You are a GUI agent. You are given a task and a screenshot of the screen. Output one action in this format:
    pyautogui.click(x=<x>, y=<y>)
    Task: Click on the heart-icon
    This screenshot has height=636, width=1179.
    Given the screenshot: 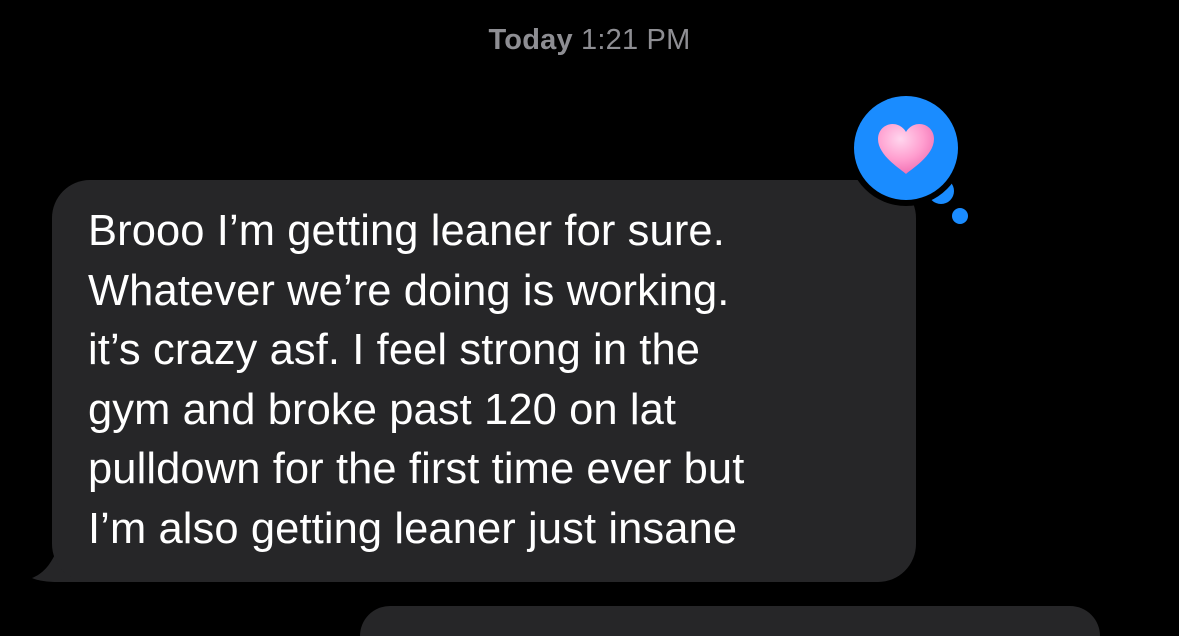 What is the action you would take?
    pyautogui.click(x=906, y=149)
    